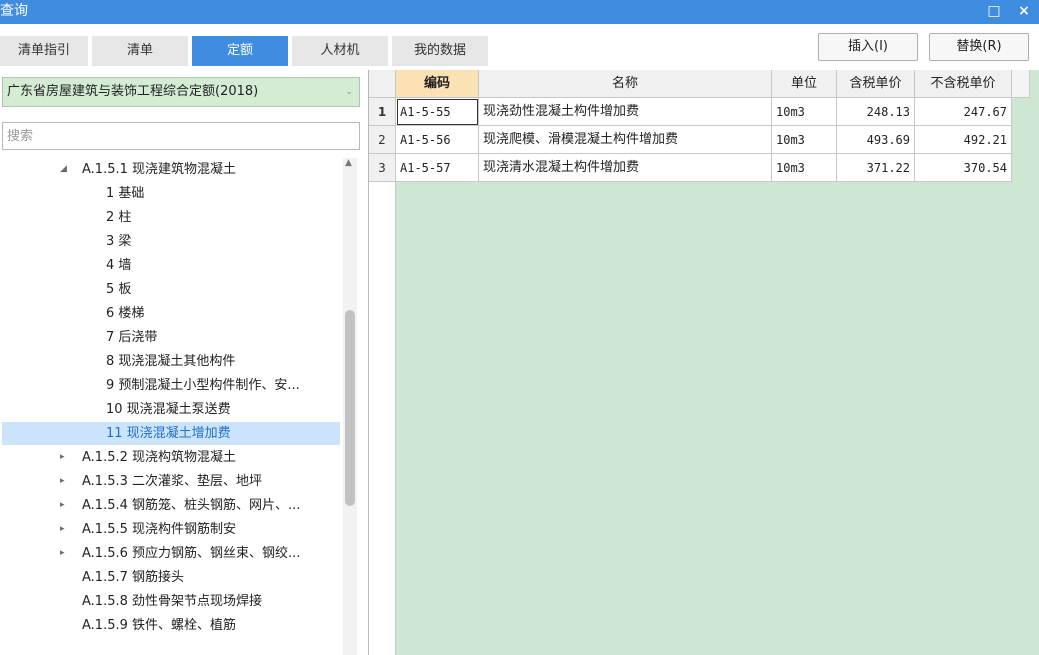  I want to click on tree-node-label: 10 现浇混凝土泵送费, so click(168, 409).